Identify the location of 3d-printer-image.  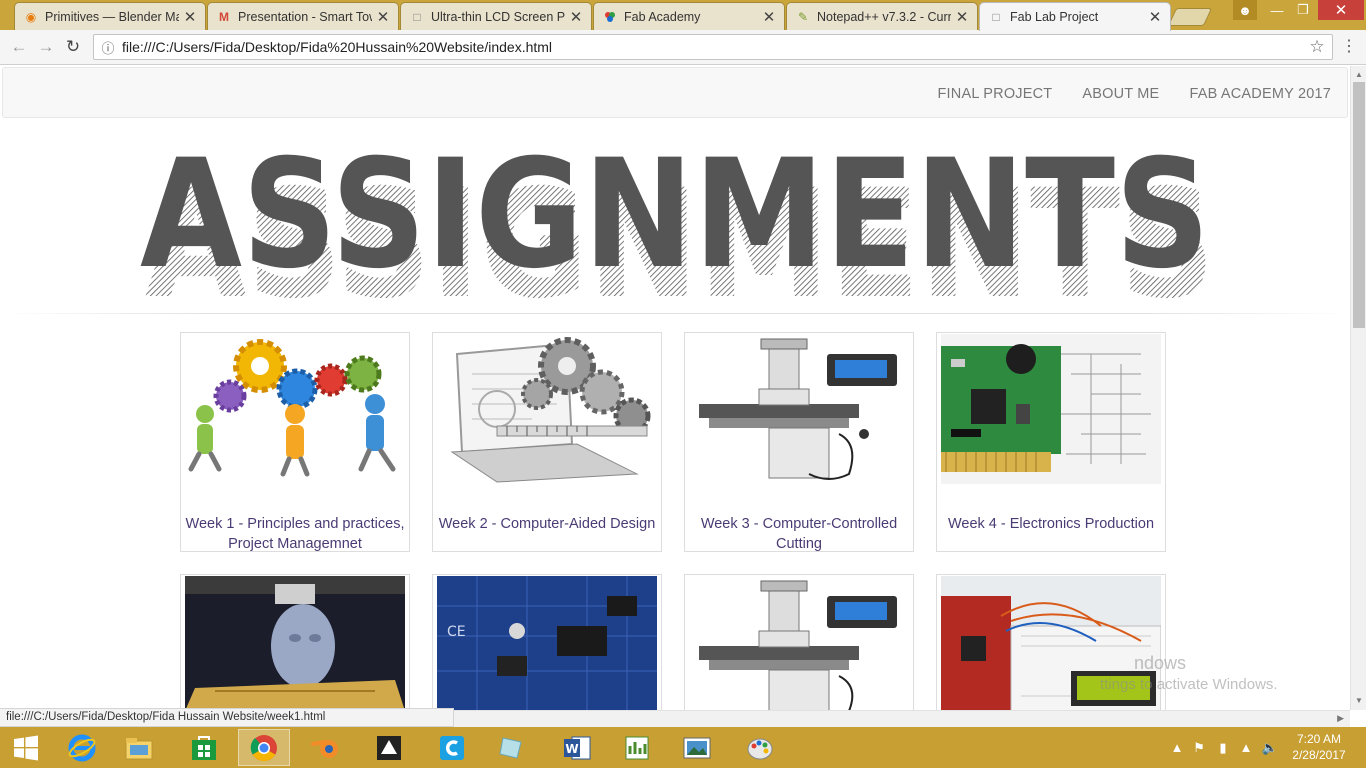
(295, 643).